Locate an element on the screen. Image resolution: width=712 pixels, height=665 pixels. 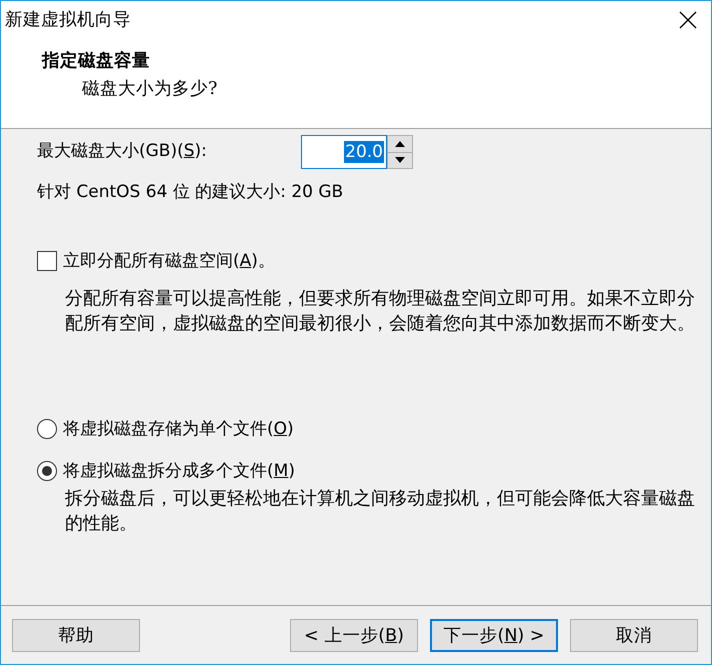
page-heading: 指定磁盘容量 is located at coordinates (96, 61).